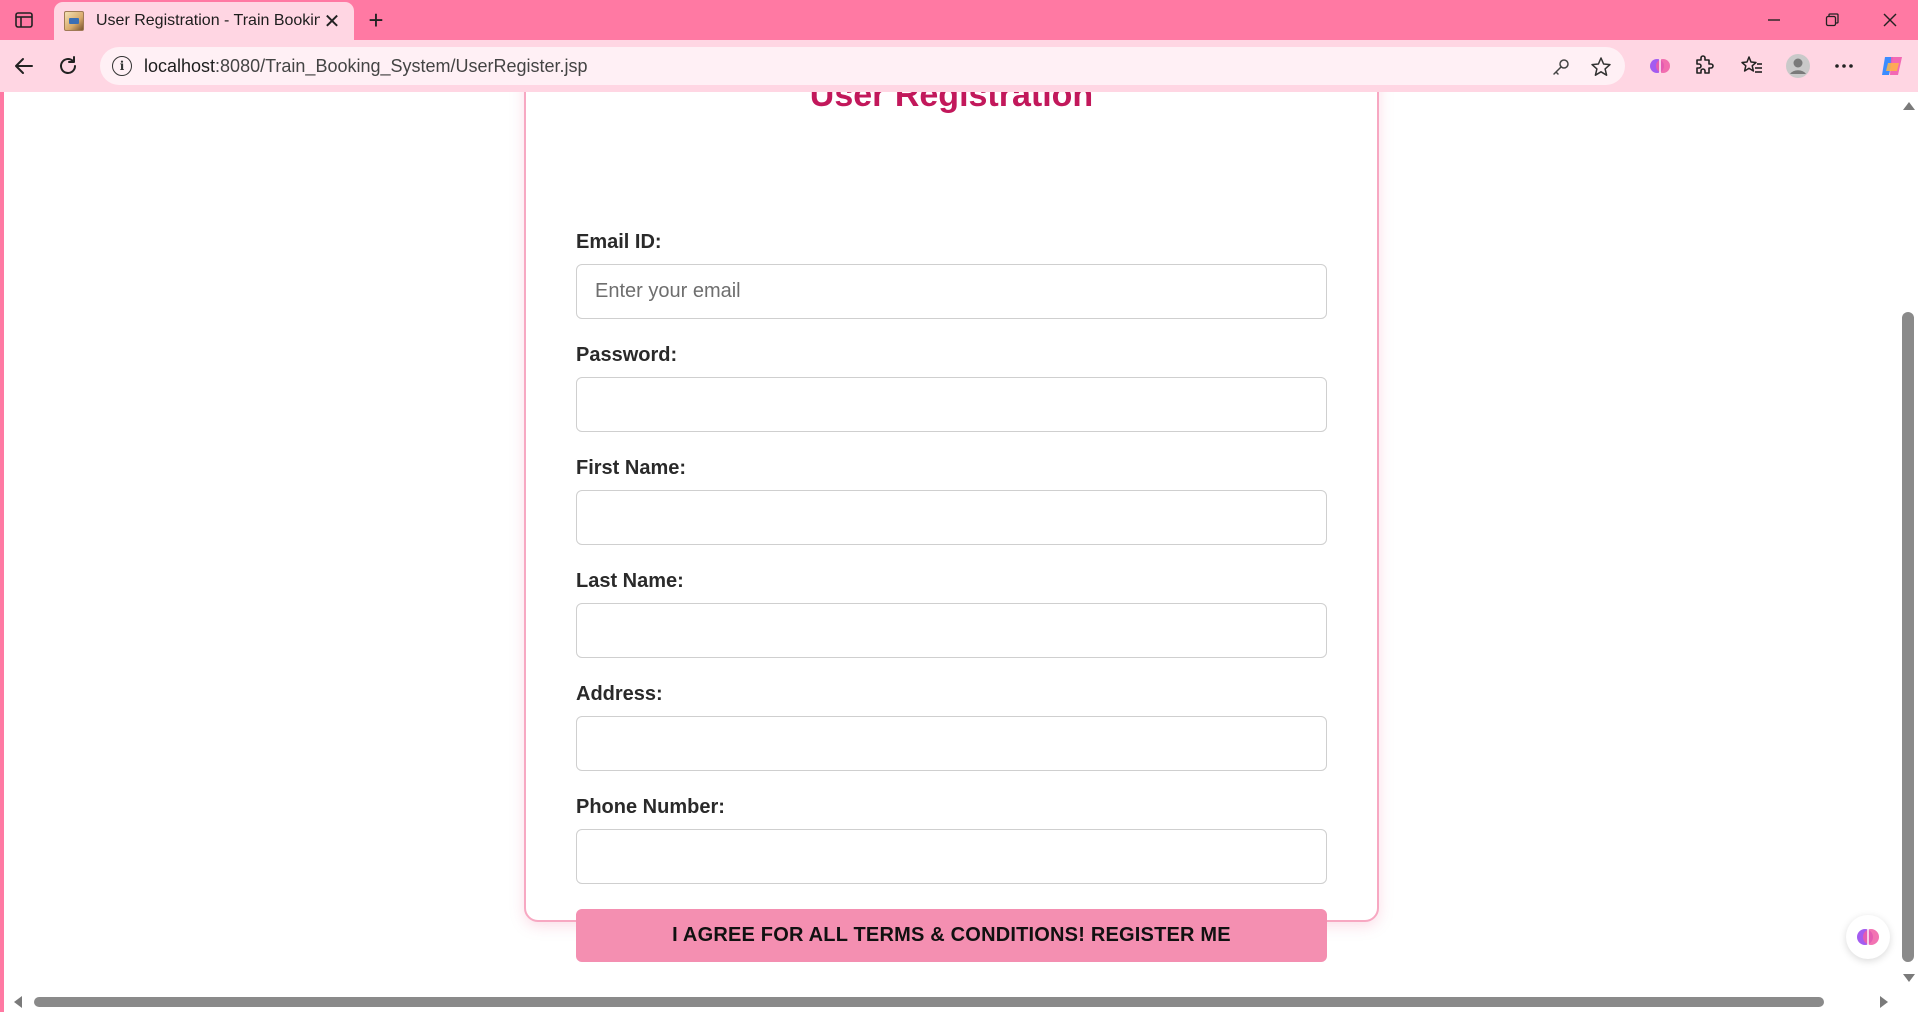 Image resolution: width=1918 pixels, height=1012 pixels. I want to click on close-window-button, so click(1890, 20).